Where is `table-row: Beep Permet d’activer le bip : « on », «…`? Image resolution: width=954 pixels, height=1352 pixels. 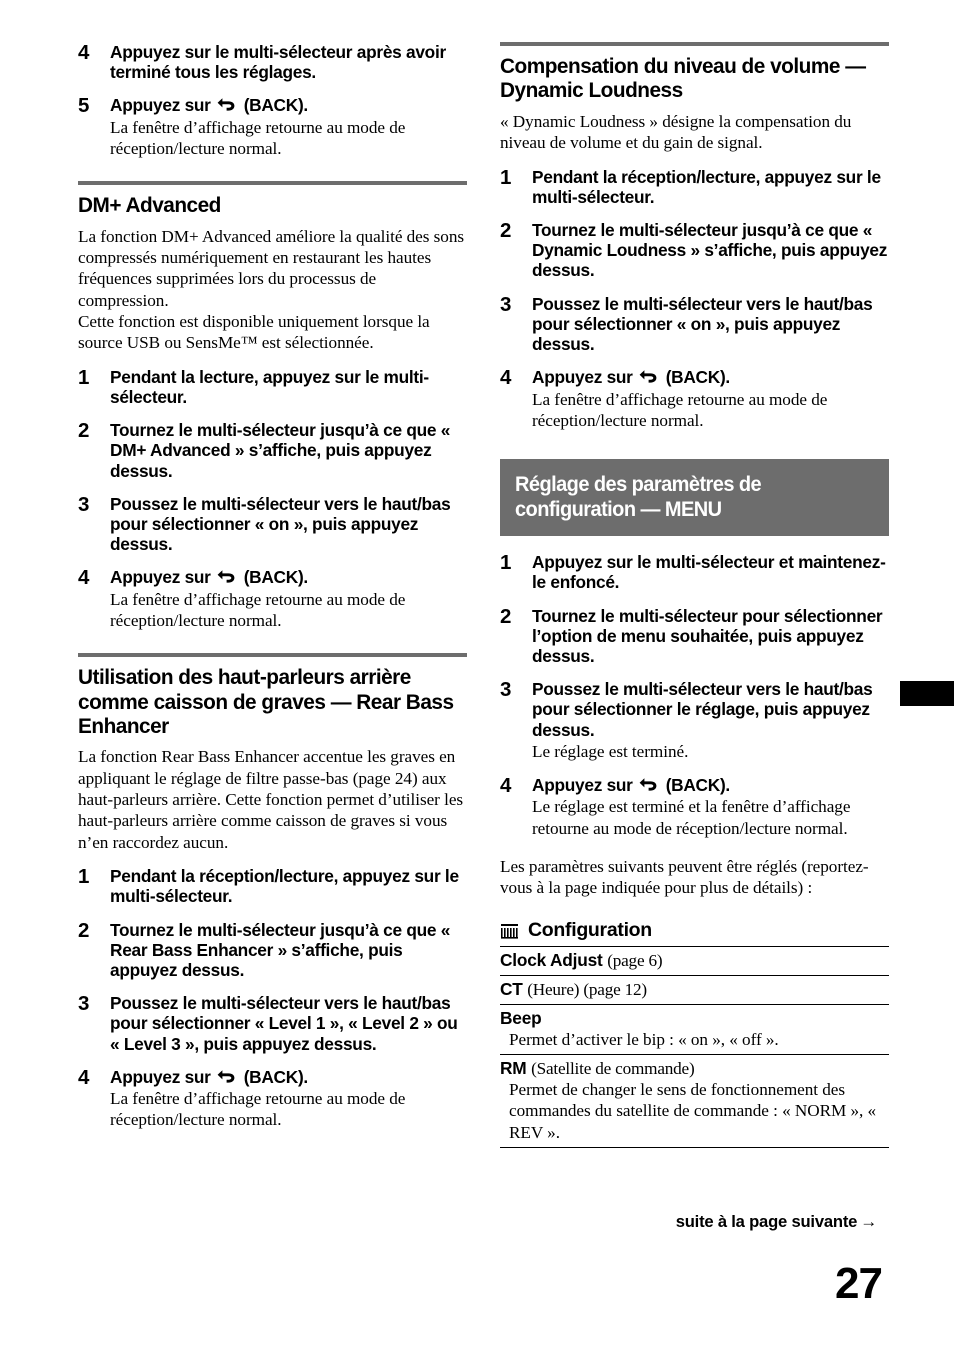
table-row: Beep Permet d’activer le bip : « on », «… is located at coordinates (694, 1030).